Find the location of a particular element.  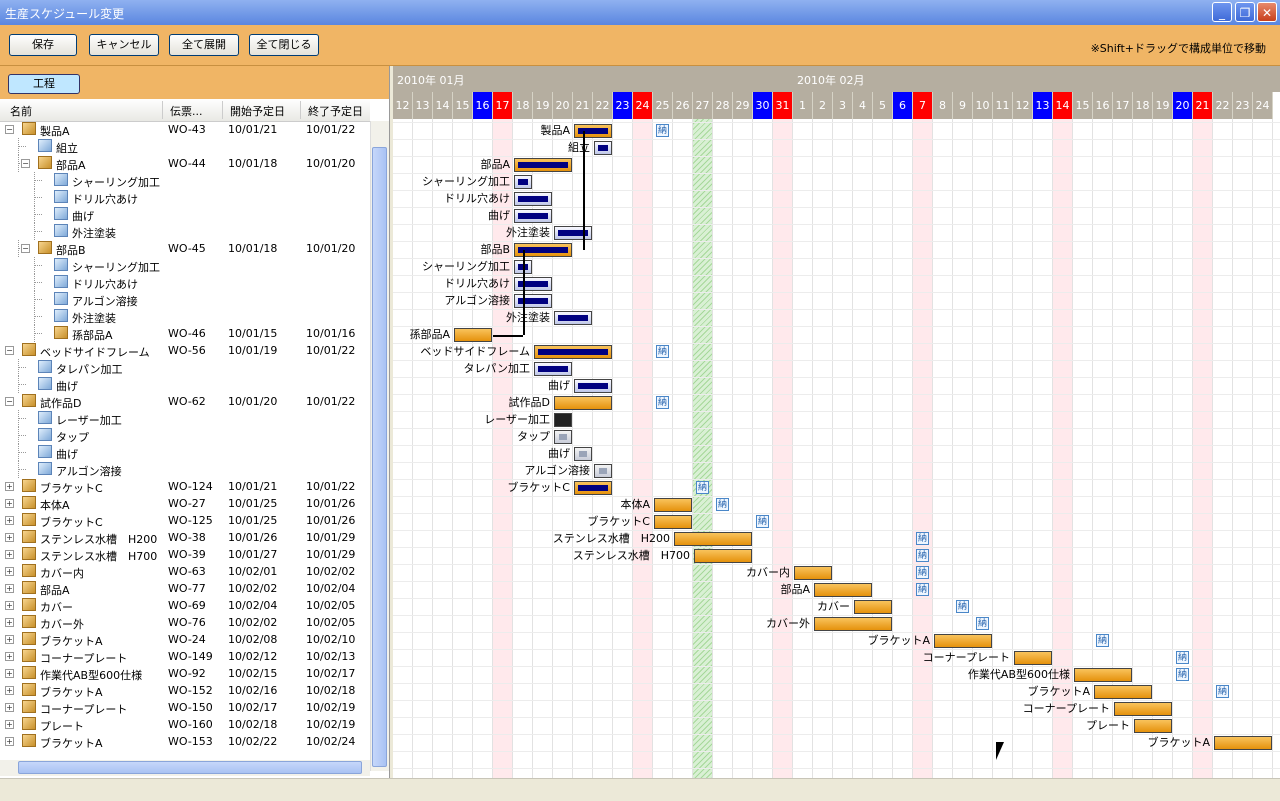

tree-horizontal-scrollbar is located at coordinates (185, 768).